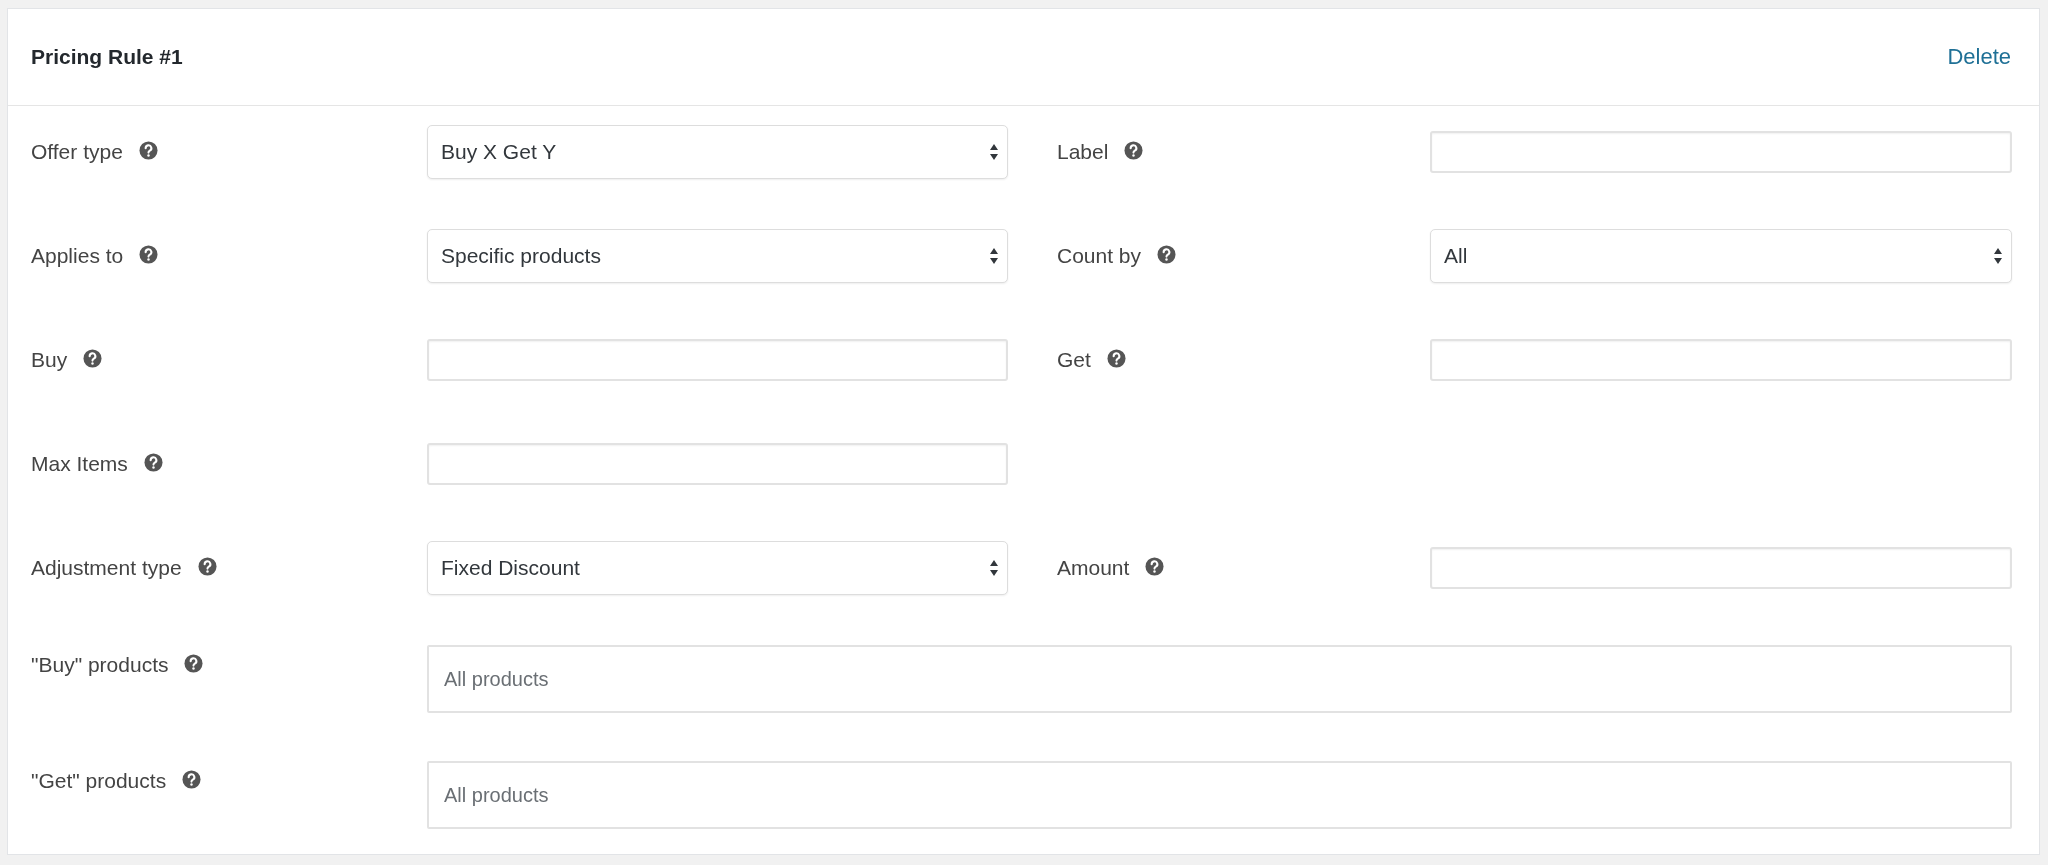  I want to click on field-label: "Buy" products, so click(100, 665).